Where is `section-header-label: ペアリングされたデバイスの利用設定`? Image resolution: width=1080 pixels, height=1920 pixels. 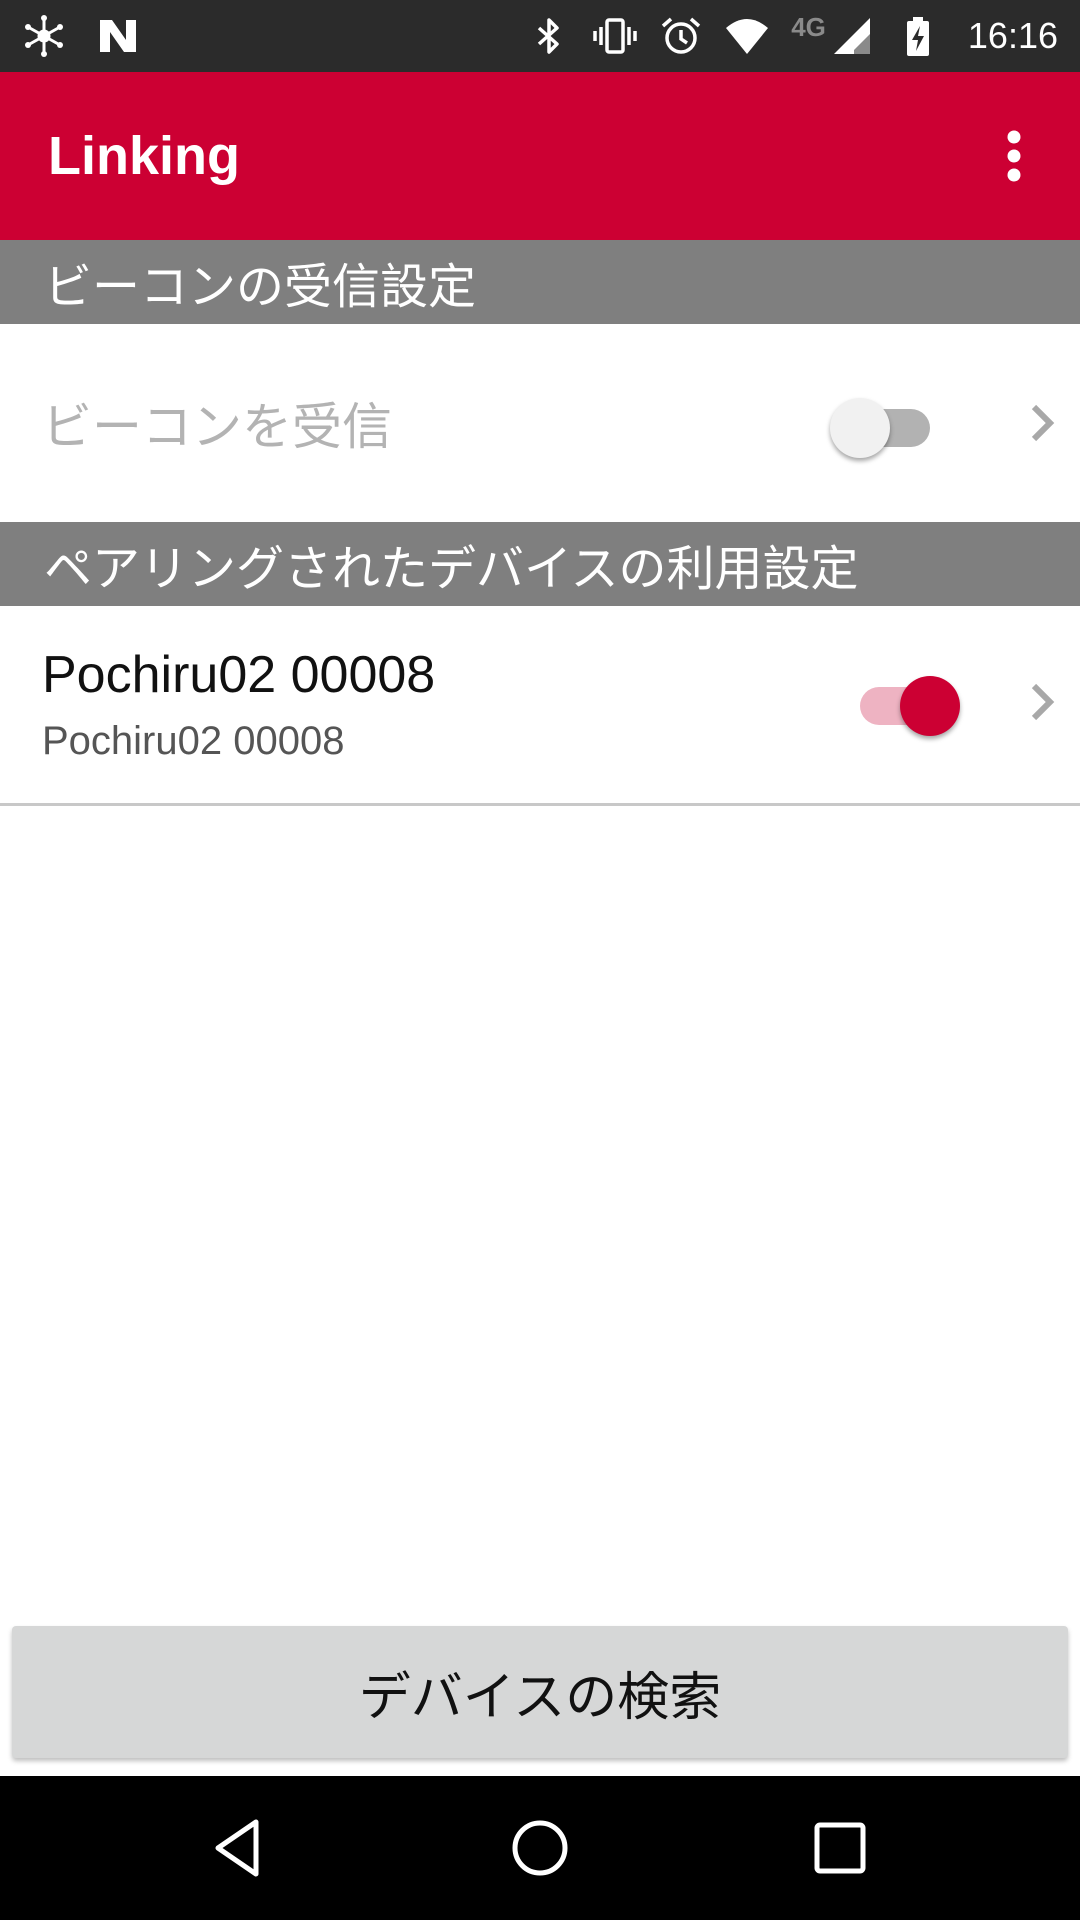
section-header-label: ペアリングされたデバイスの利用設定 is located at coordinates (451, 569).